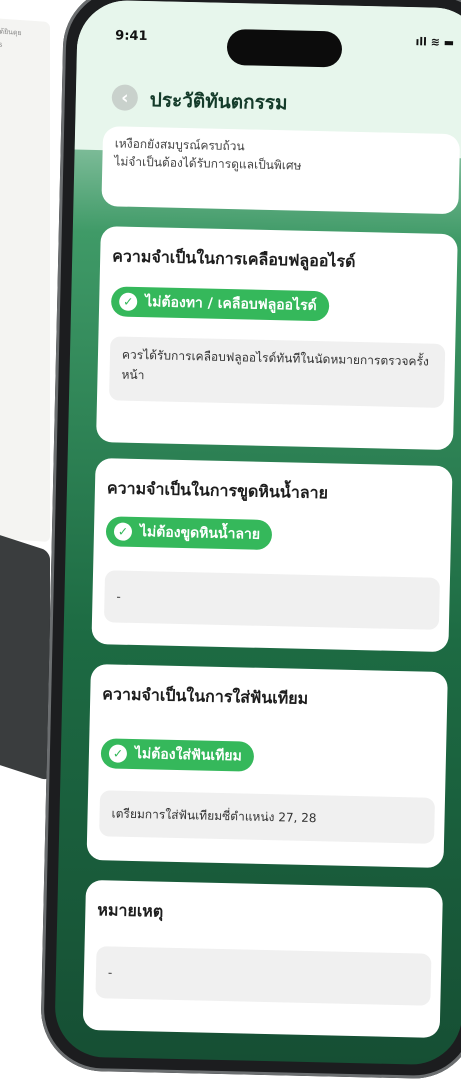 This screenshot has height=1080, width=461. I want to click on status-badge: ✓ ไม่ต้องทา / เคลือบฟลูออไรด์, so click(220, 304).